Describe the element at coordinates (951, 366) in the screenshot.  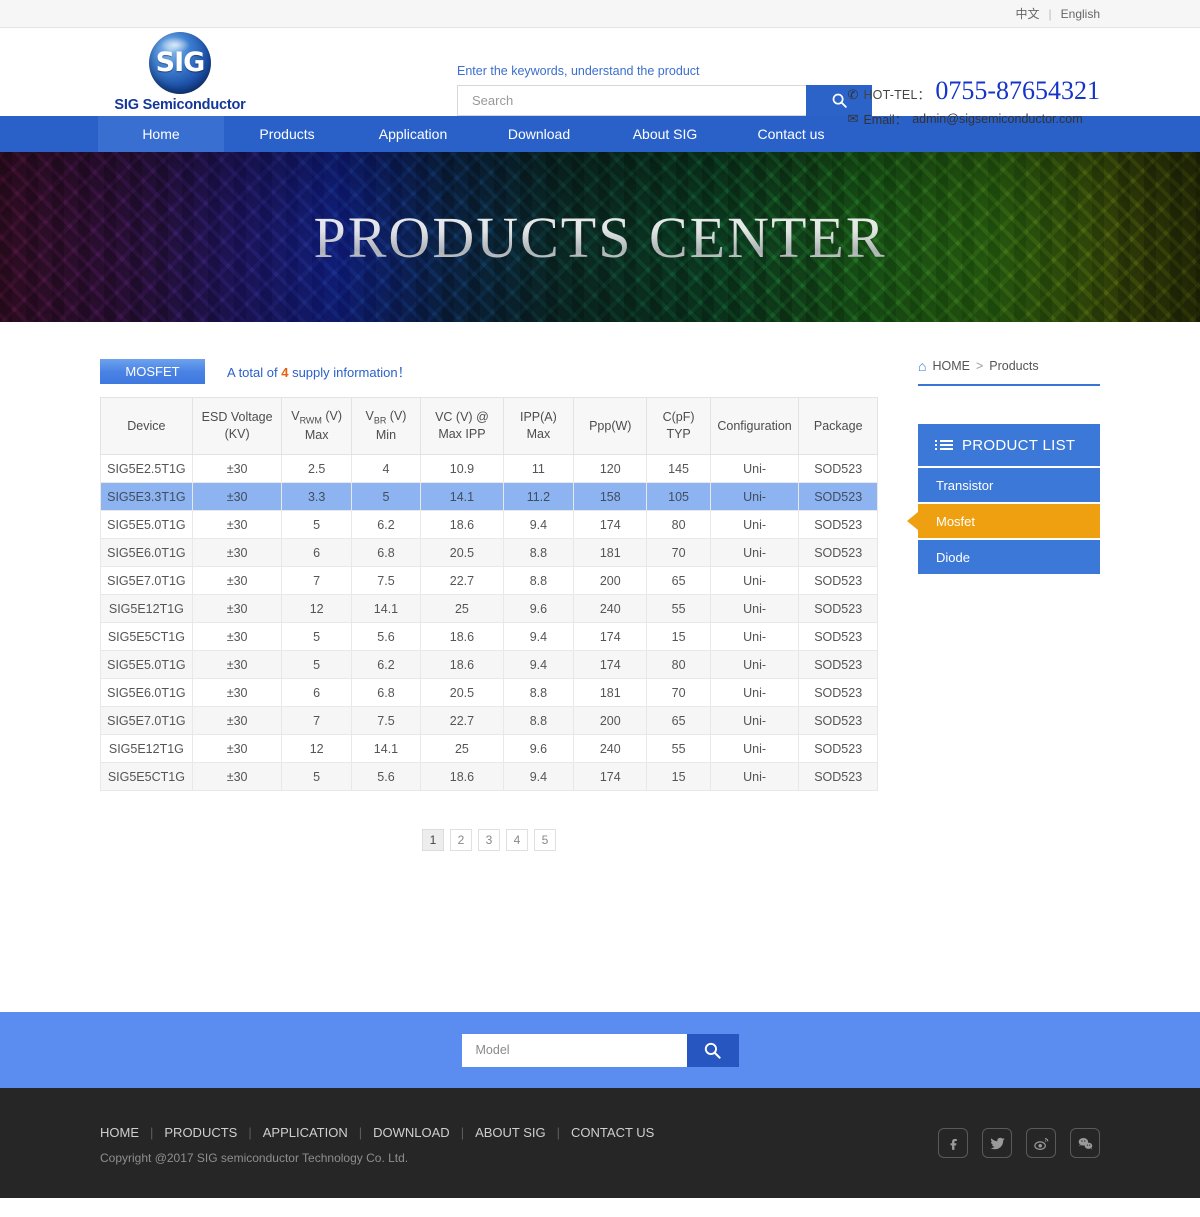
I see `breadcrumb-home: HOME` at that location.